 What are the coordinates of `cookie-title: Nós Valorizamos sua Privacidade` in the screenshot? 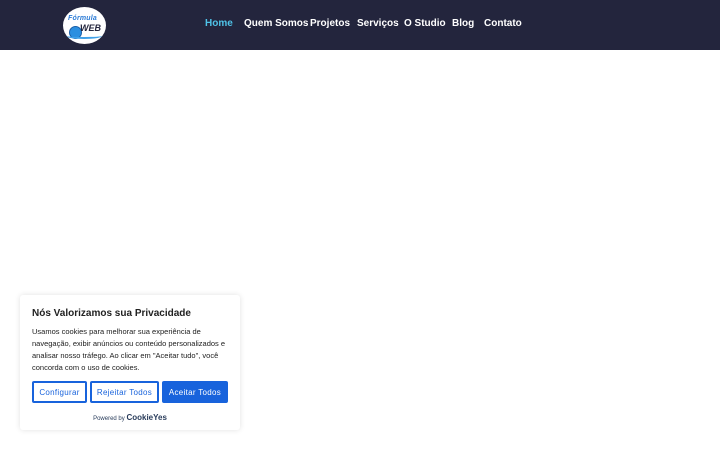 It's located at (111, 313).